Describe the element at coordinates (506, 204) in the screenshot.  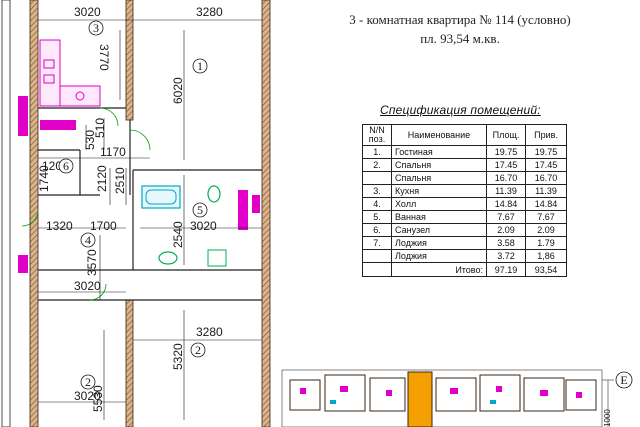
I see `row-area: 14.84` at that location.